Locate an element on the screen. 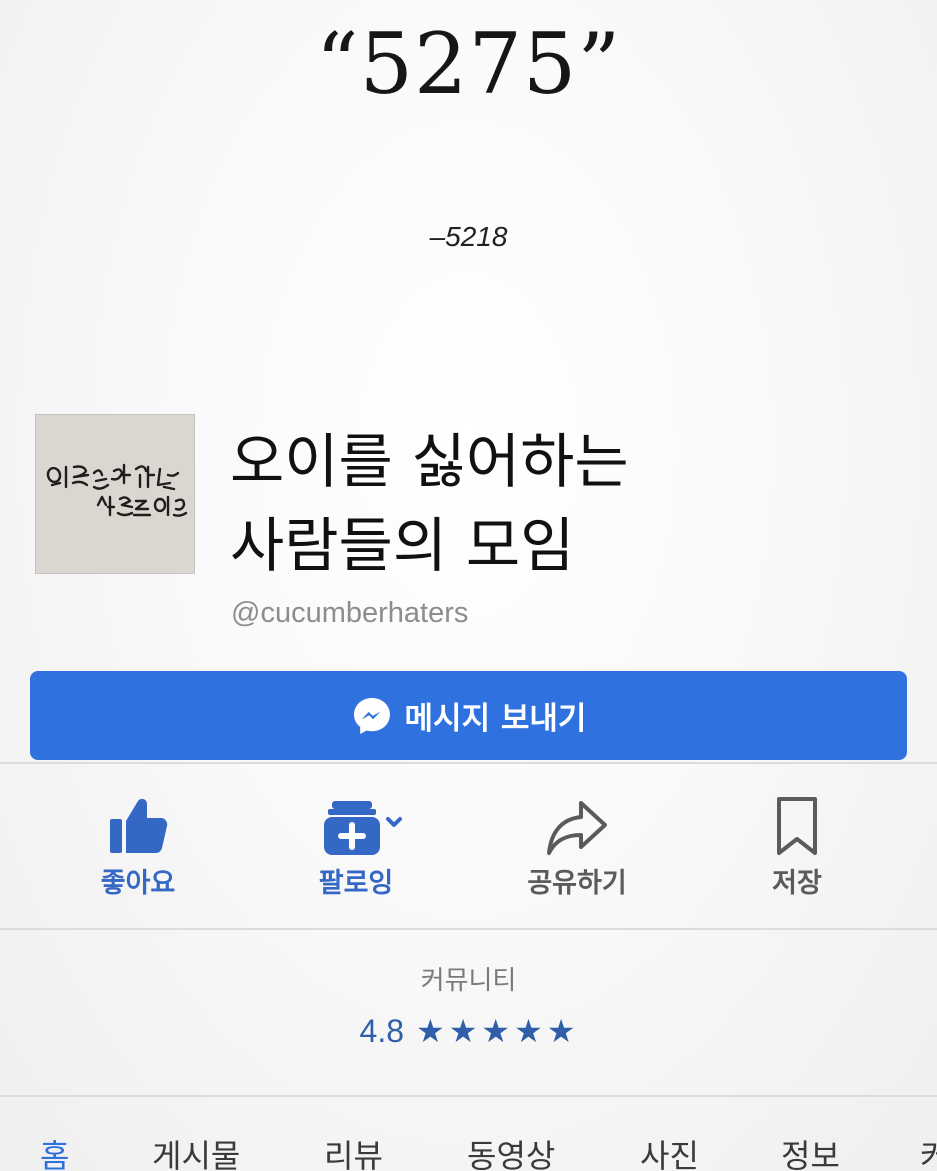 The image size is (937, 1171). chevron-down-icon is located at coordinates (394, 822).